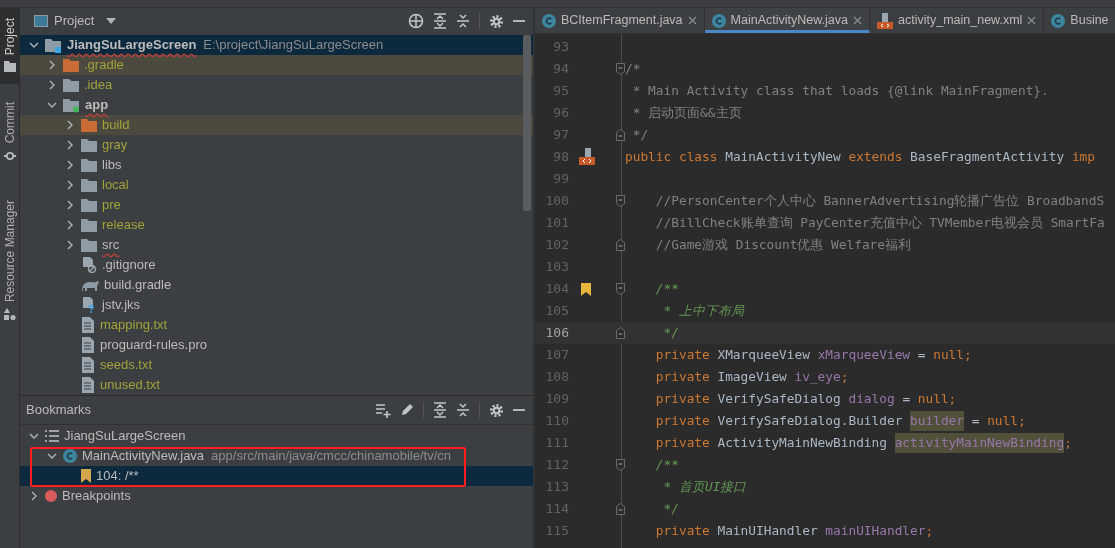  What do you see at coordinates (813, 355) in the screenshot?
I see `code-line: private XMarqueeView xMarqueeView = null;` at bounding box center [813, 355].